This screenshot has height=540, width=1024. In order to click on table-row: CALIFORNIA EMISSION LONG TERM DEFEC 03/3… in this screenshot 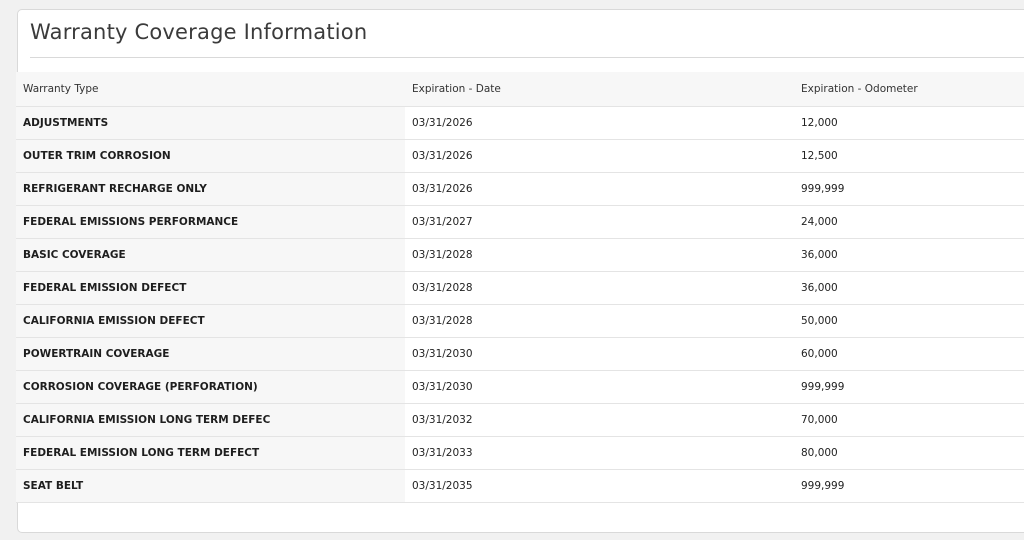, I will do `click(520, 420)`.